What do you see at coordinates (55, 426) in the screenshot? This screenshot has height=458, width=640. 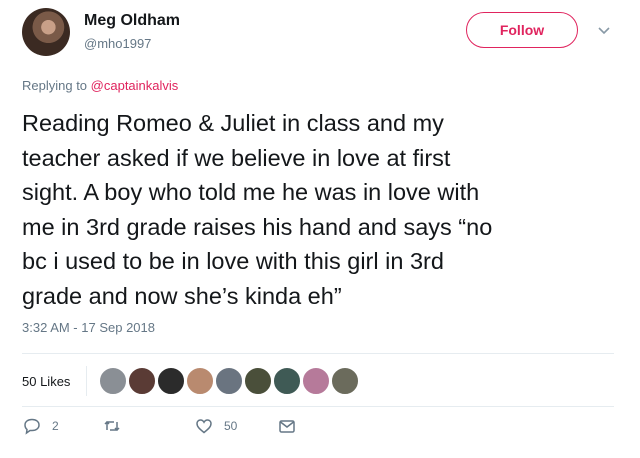 I see `reply-count: 2` at bounding box center [55, 426].